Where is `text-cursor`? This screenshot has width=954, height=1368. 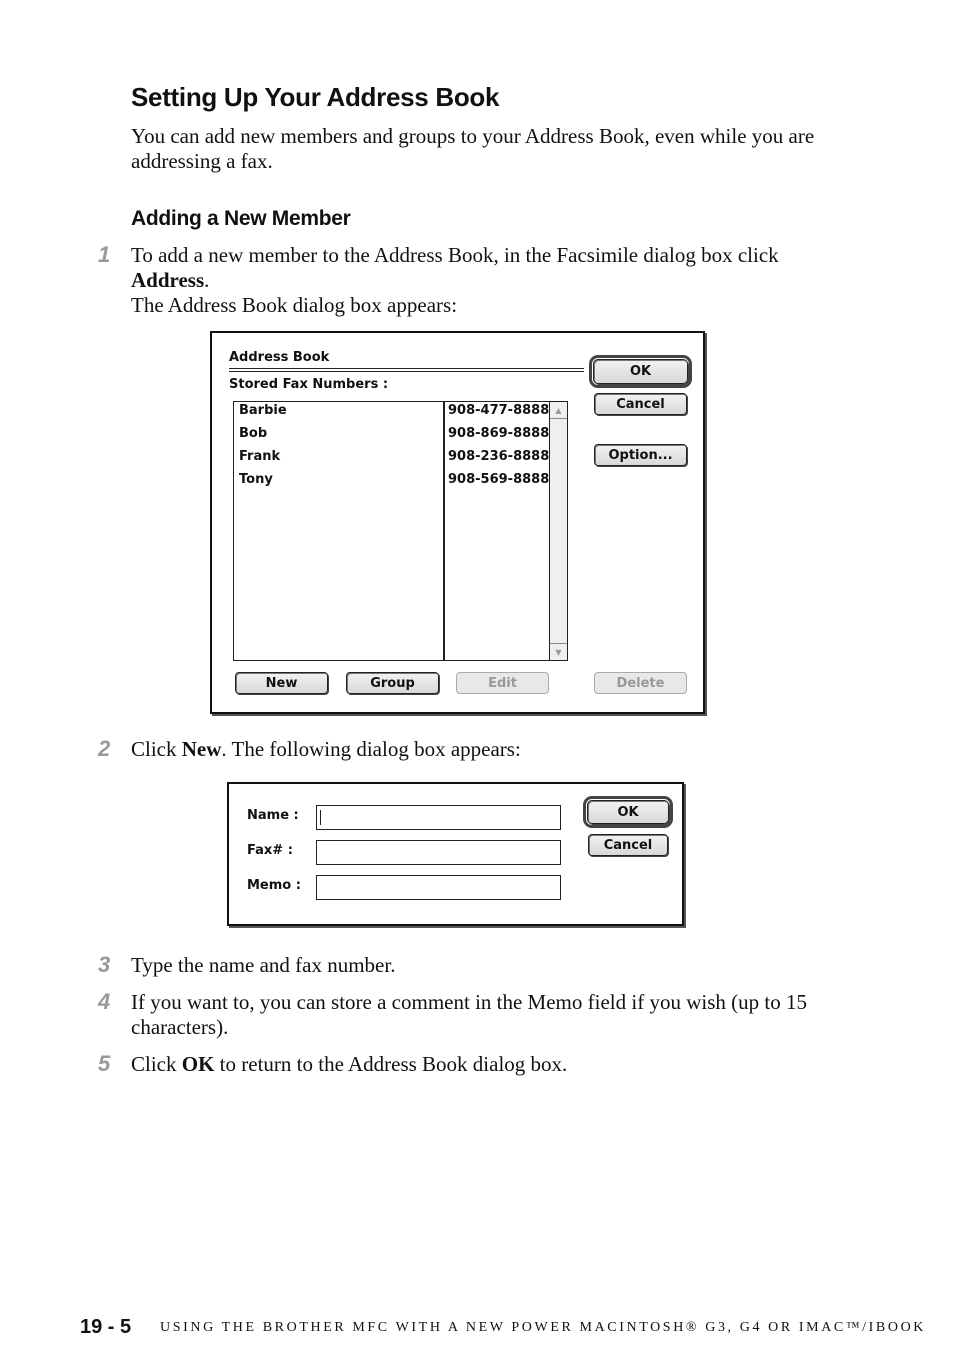 text-cursor is located at coordinates (320, 817).